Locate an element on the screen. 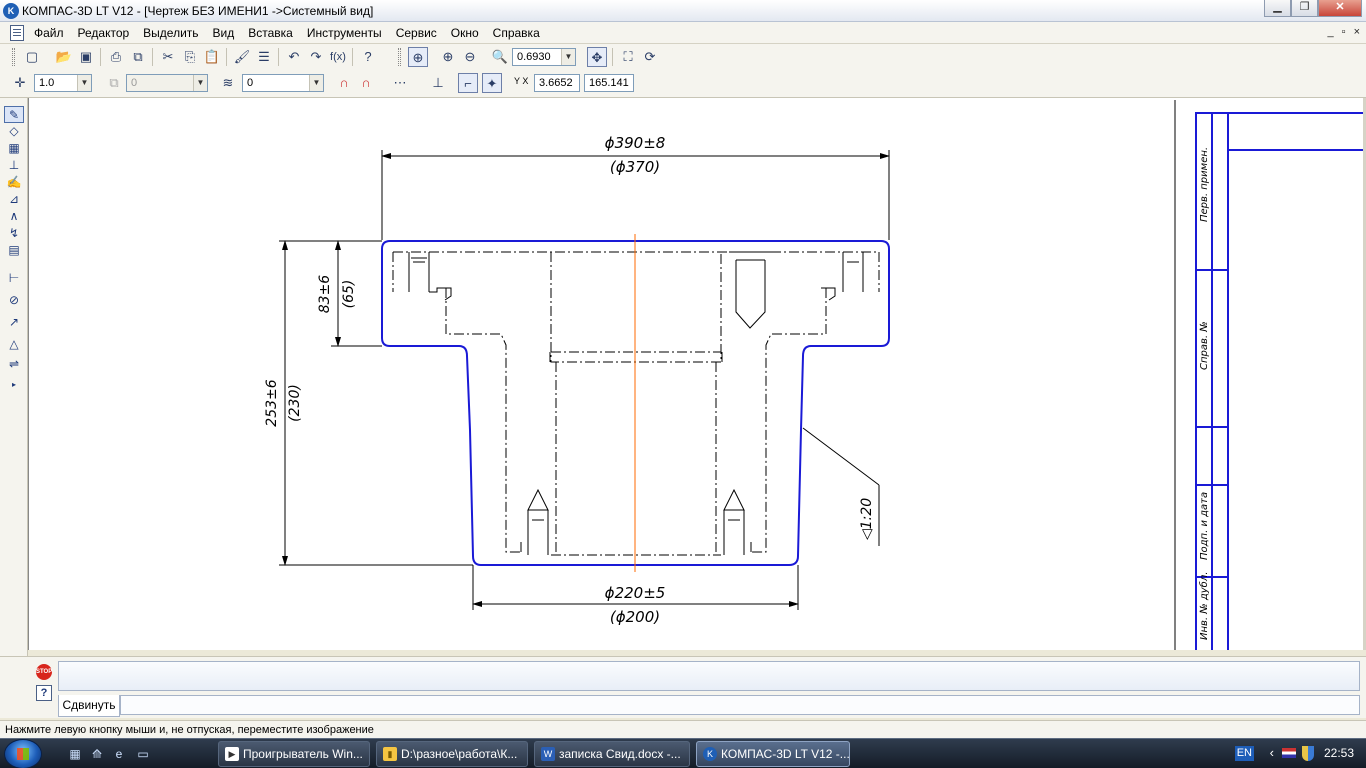  tray-expand-icon: ‹ is located at coordinates (1272, 752).